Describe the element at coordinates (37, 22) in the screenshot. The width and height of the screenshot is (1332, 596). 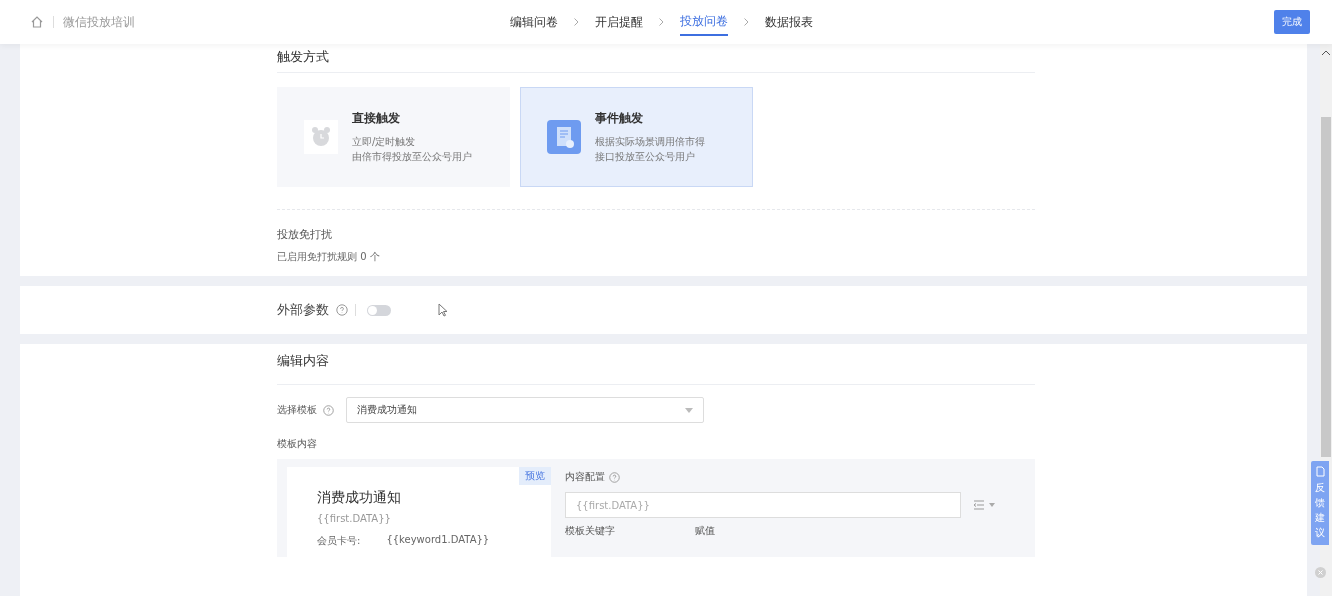
I see `home-icon` at that location.